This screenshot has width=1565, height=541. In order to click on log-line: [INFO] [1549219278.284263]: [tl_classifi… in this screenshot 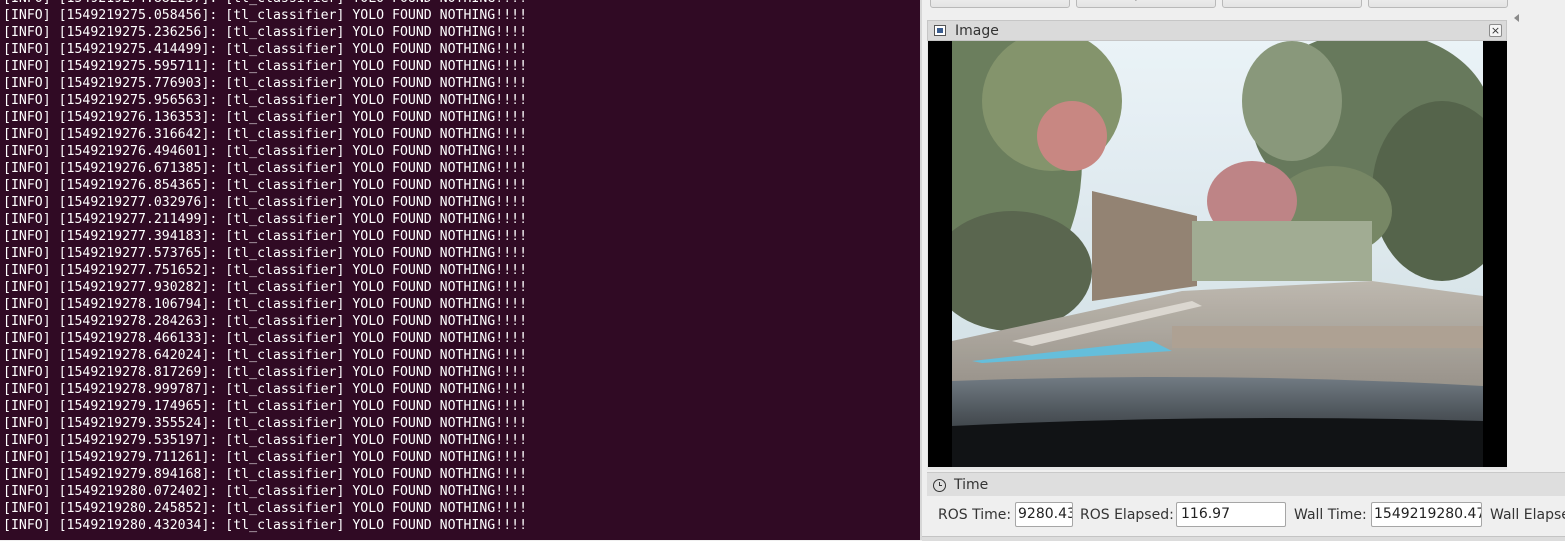, I will do `click(265, 321)`.